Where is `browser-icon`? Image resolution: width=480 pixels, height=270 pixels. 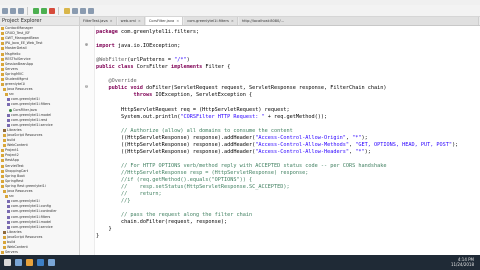
browser-icon is located at coordinates (51, 262).